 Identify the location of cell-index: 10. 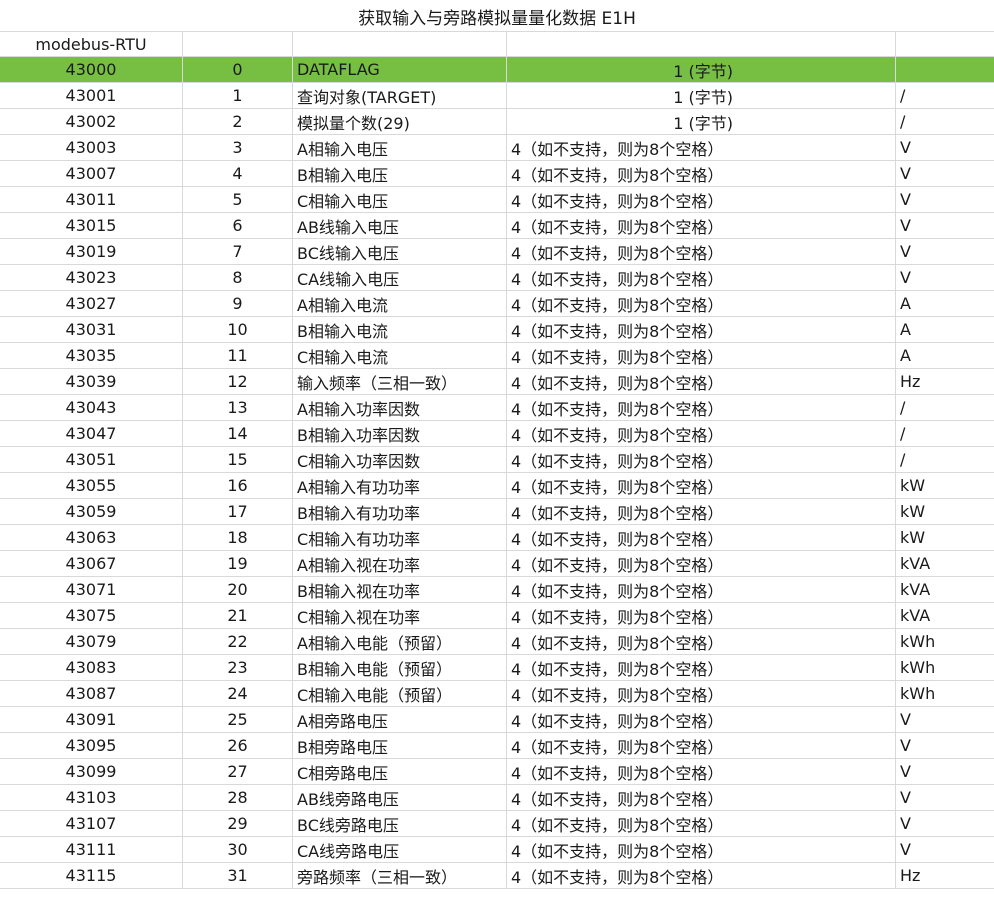
(238, 329).